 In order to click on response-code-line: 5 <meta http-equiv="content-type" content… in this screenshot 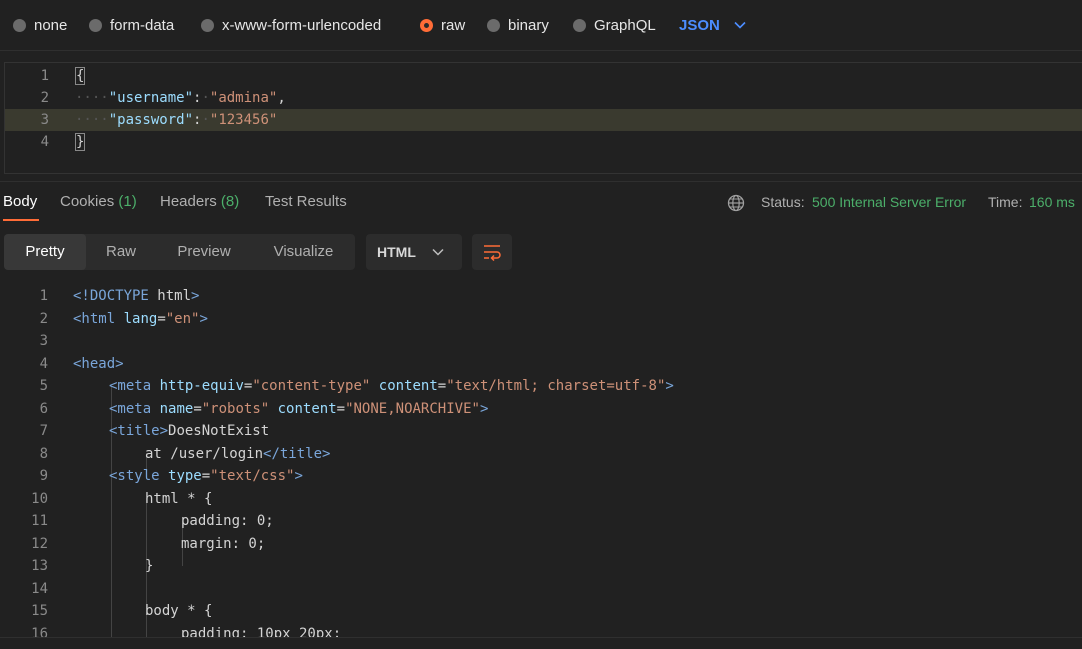, I will do `click(541, 386)`.